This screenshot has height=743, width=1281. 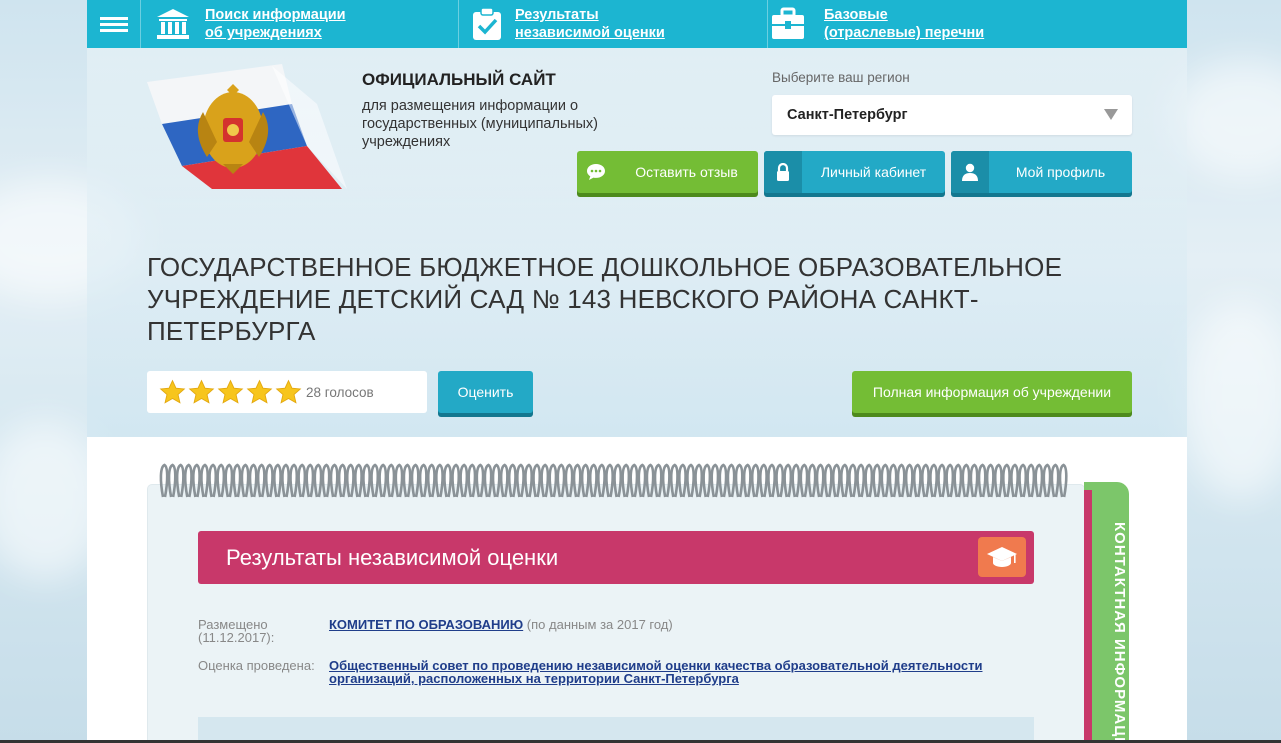 I want to click on nav-item-independent-results: Результаты независимой оценки, so click(x=613, y=24).